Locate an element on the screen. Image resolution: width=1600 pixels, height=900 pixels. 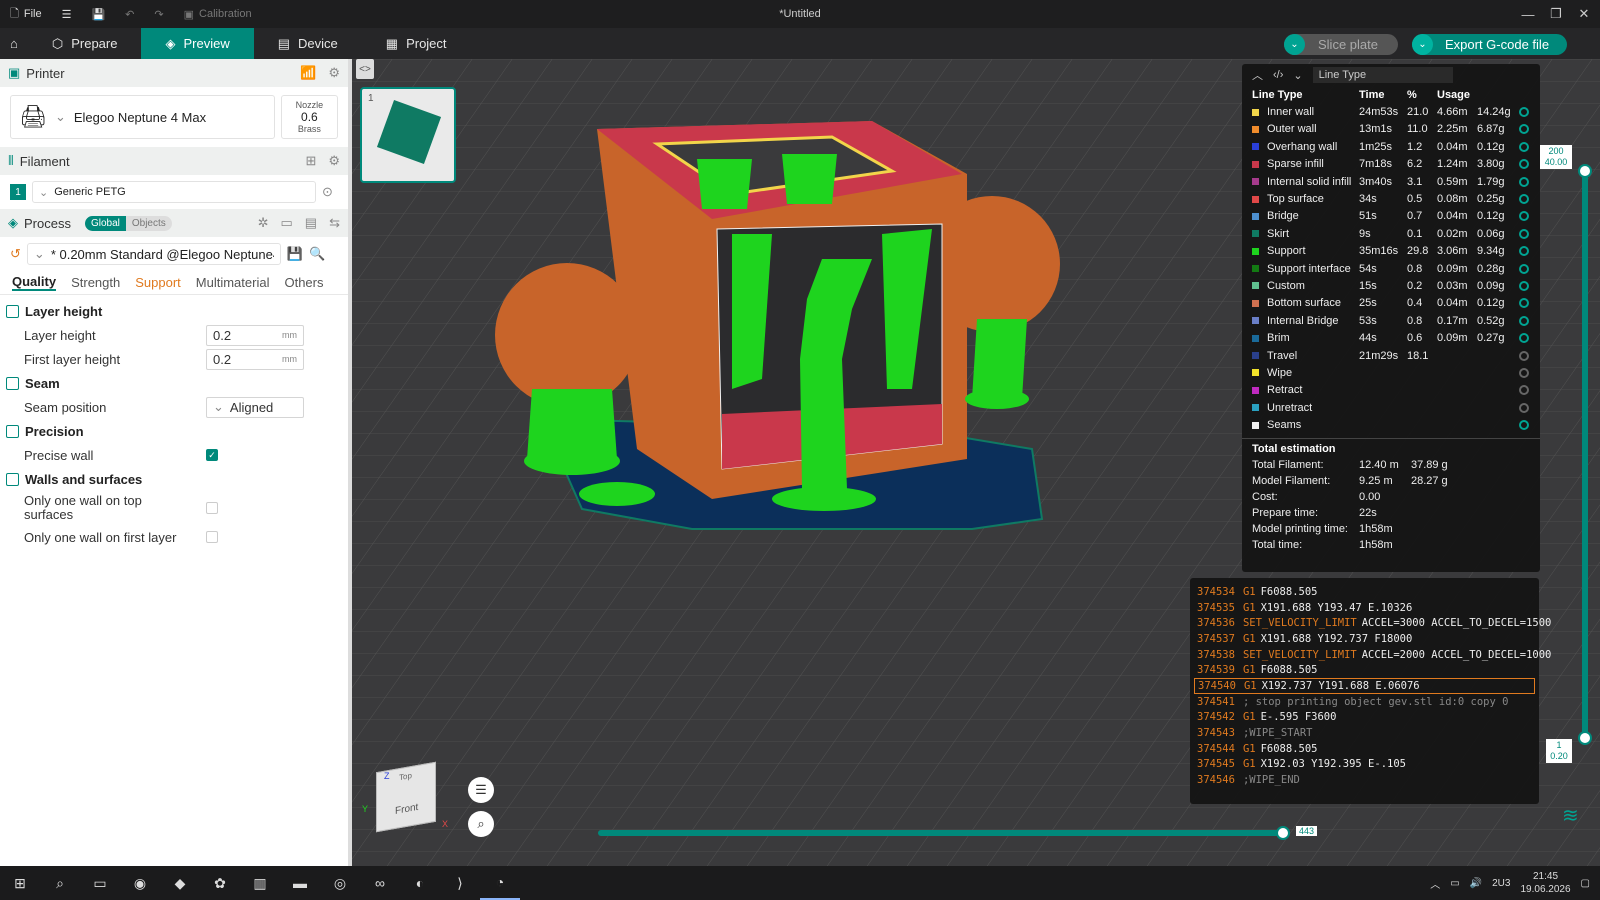
vscode-icon: ⟩ is located at coordinates (460, 883).